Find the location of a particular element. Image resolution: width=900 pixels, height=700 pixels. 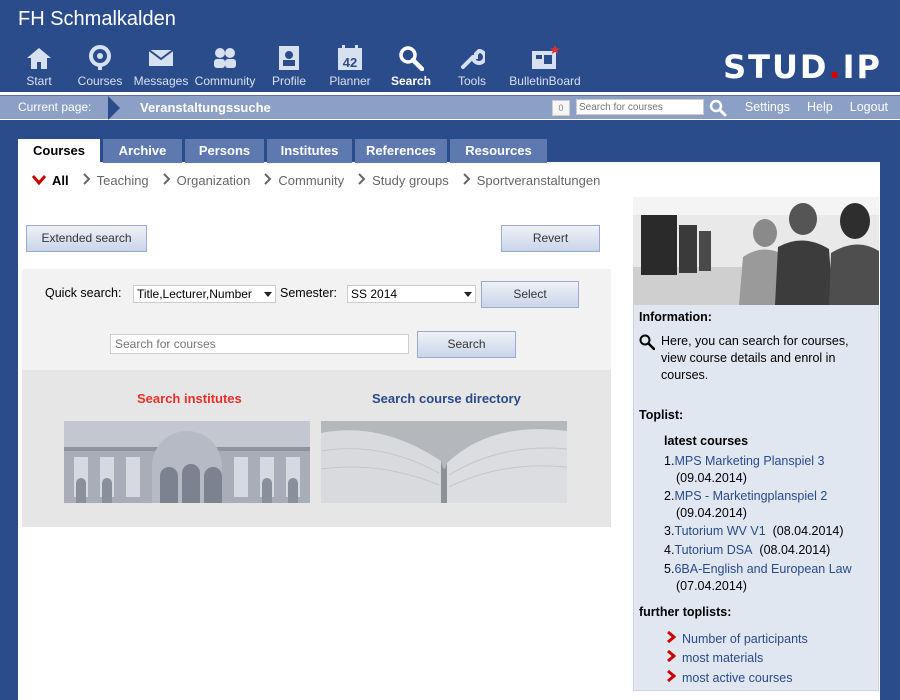

chevron-down-icon is located at coordinates (39, 180).